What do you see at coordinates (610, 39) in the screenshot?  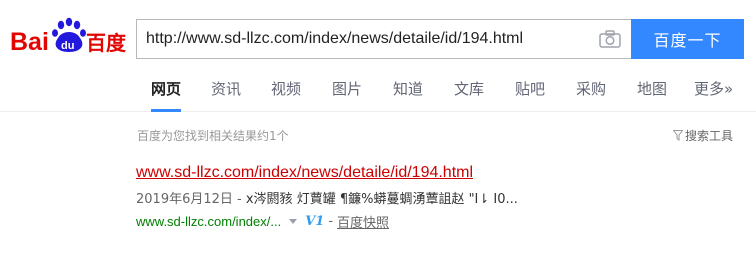 I see `camera-icon` at bounding box center [610, 39].